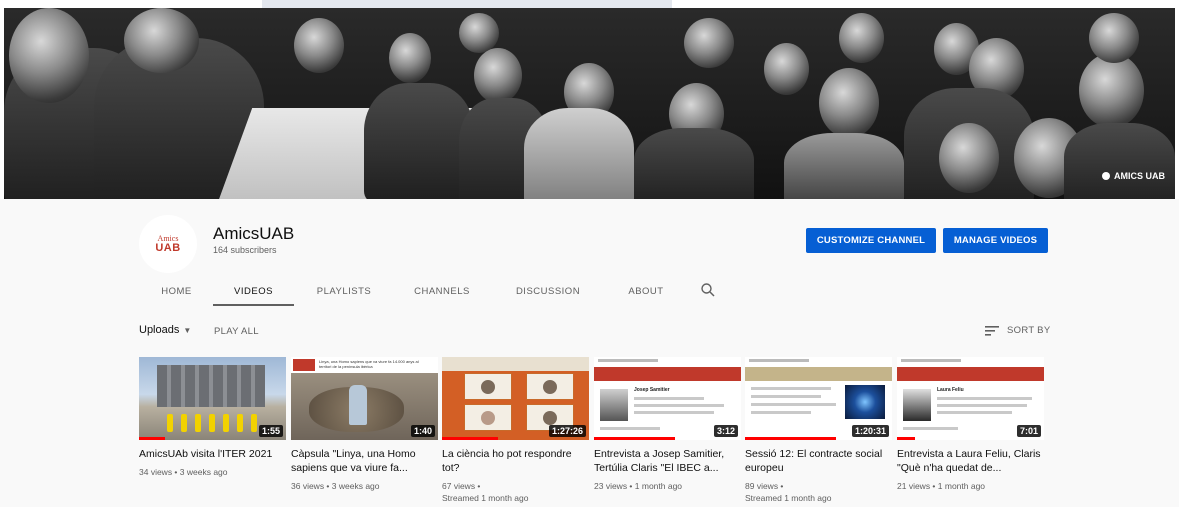  What do you see at coordinates (788, 498) in the screenshot?
I see `video-streamed: Streamed 1 month ago` at bounding box center [788, 498].